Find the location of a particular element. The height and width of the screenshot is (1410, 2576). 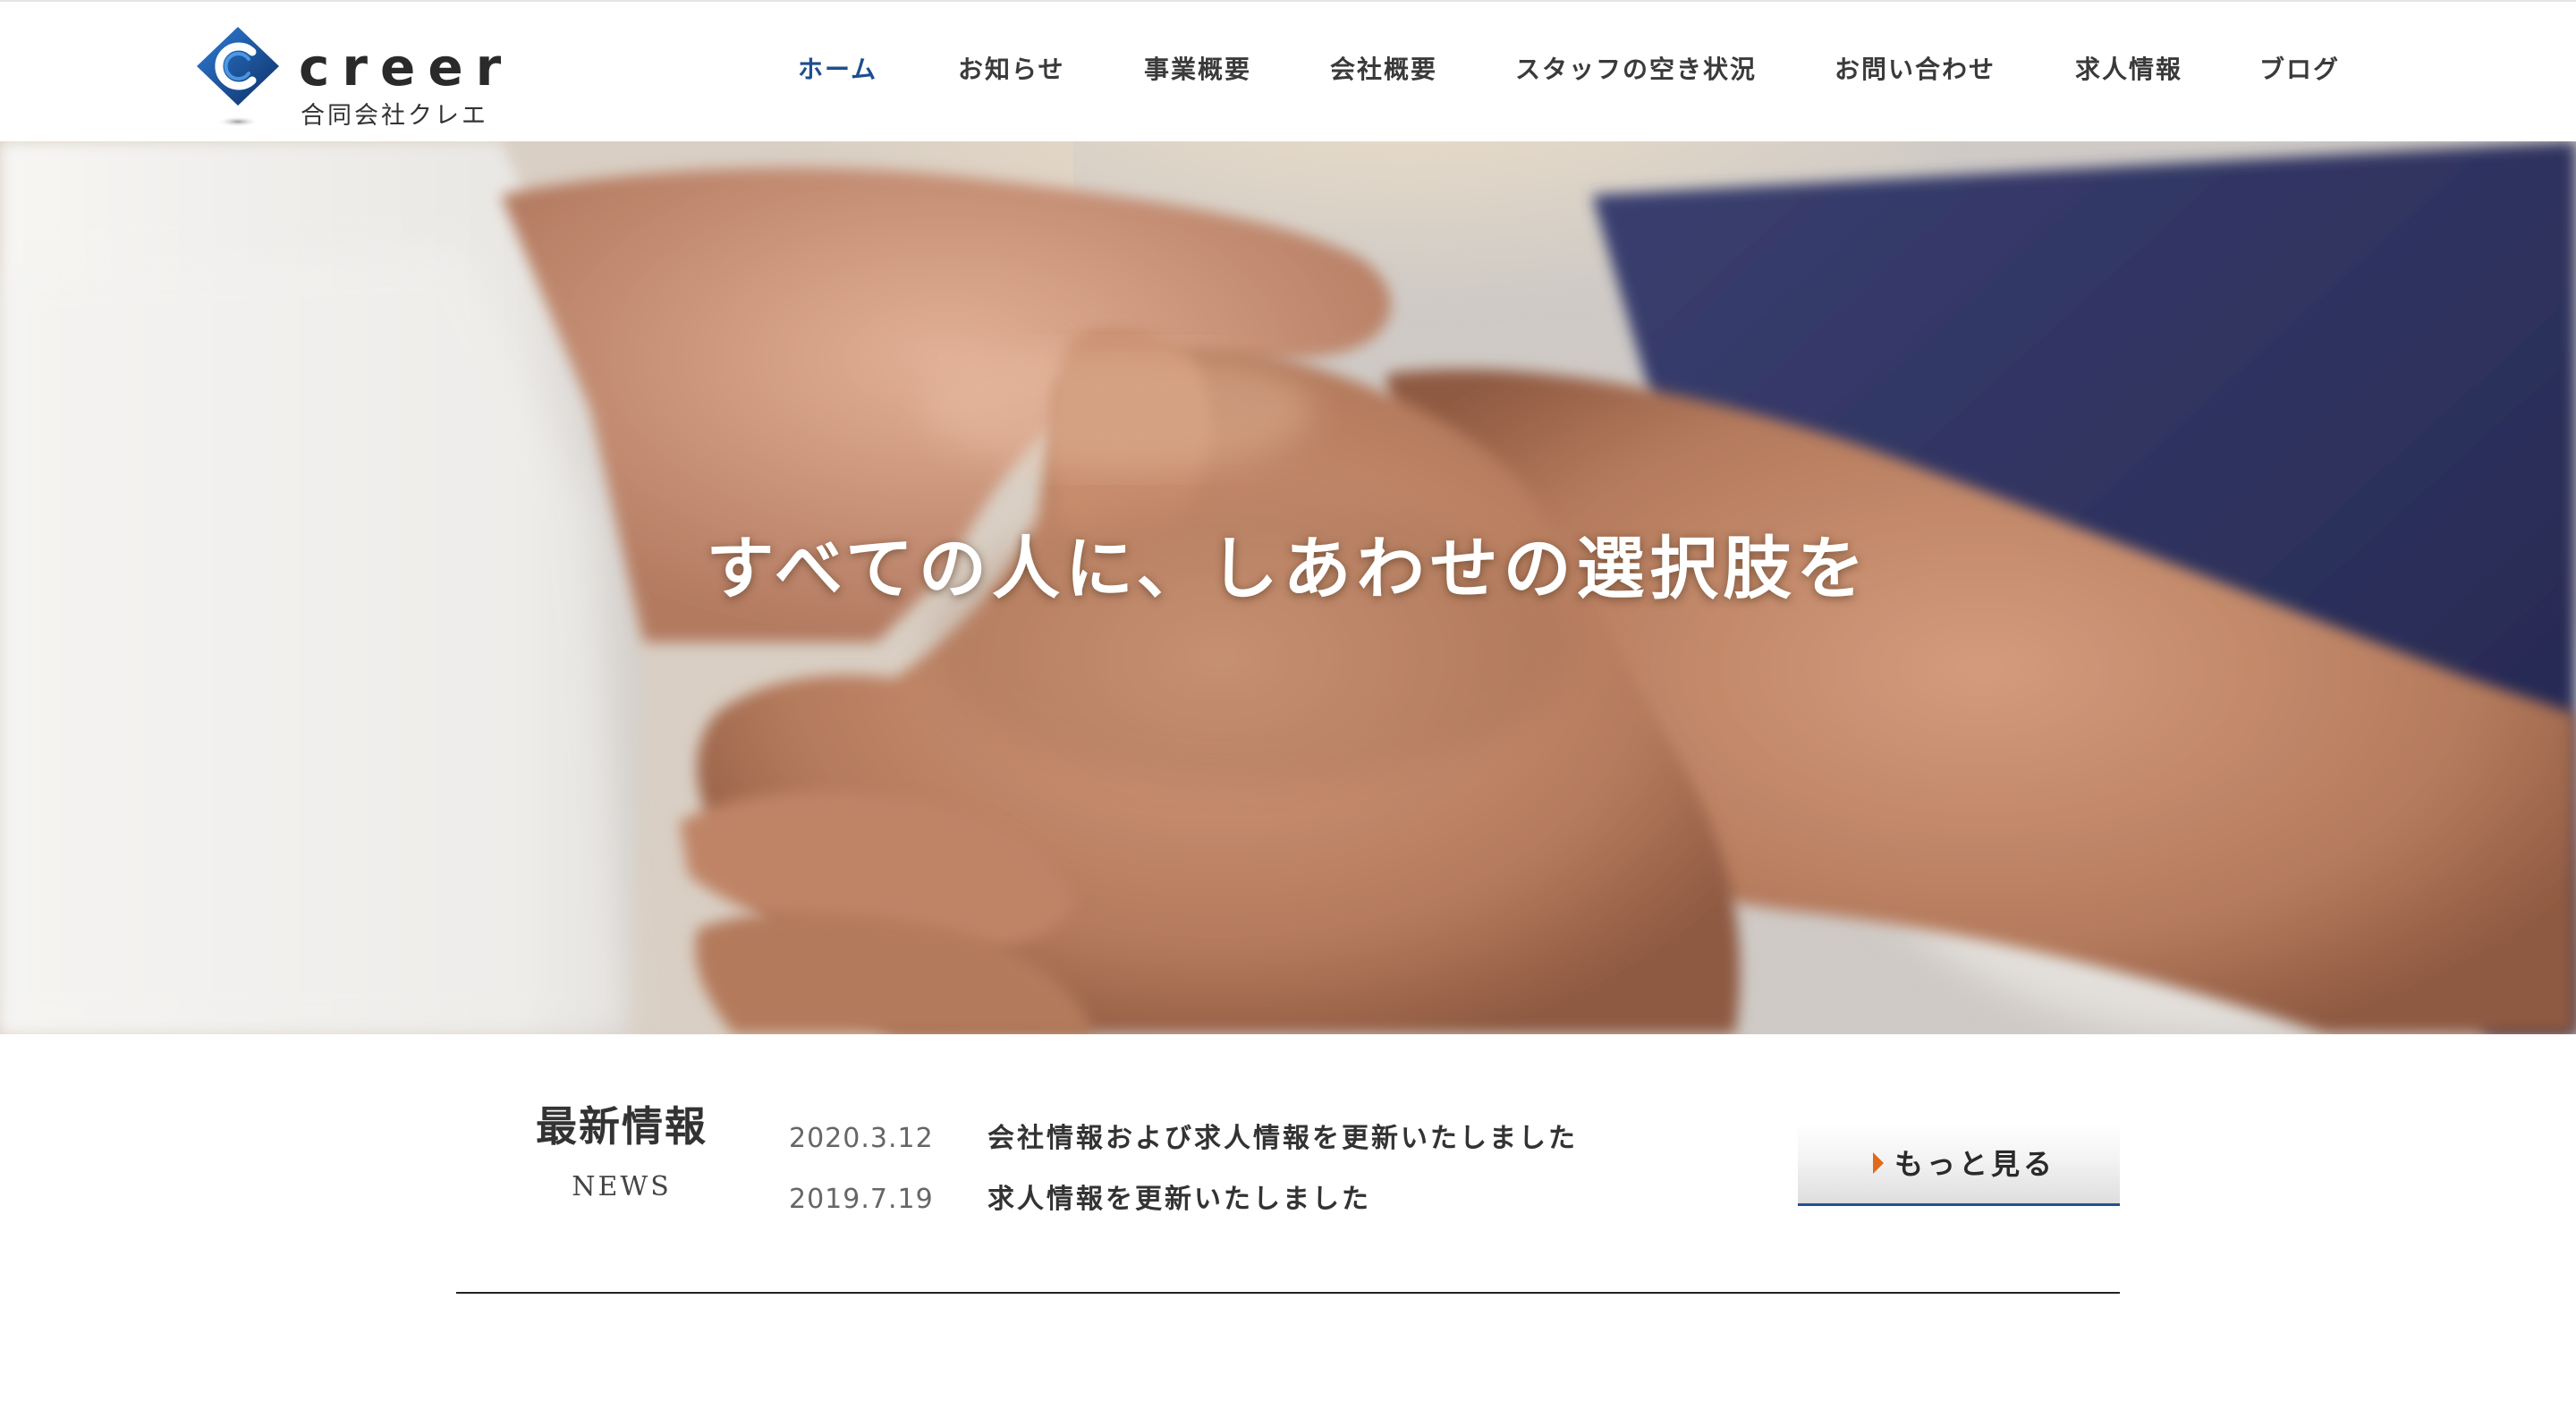

diamond-c-logo-icon is located at coordinates (238, 77).